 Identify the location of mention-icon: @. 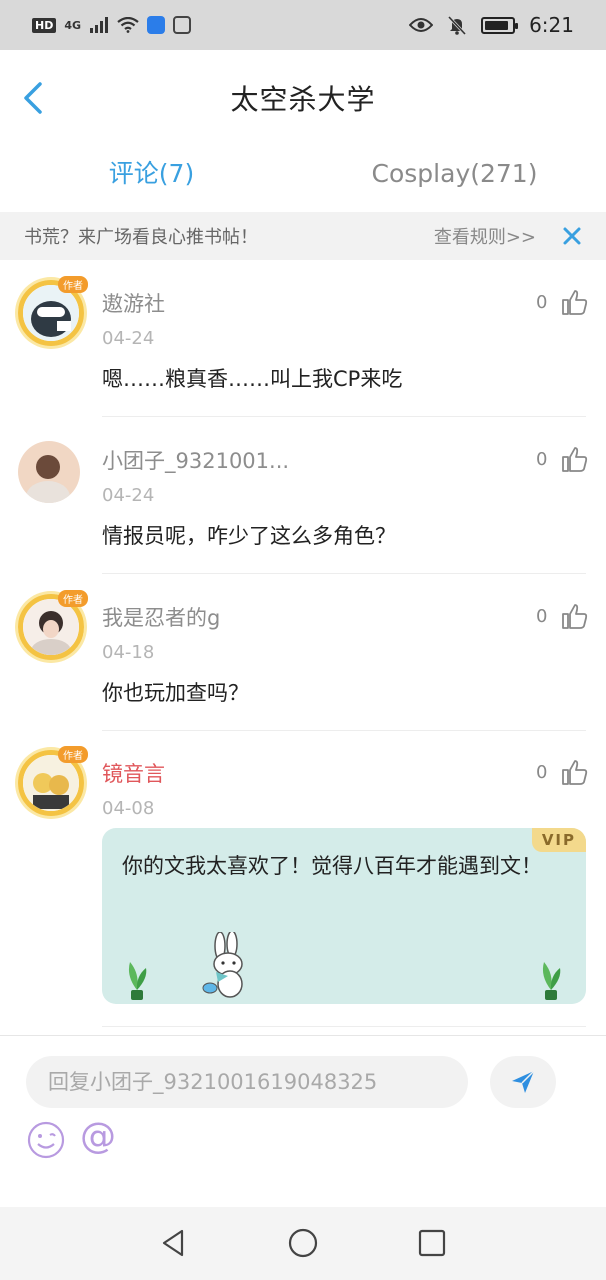
(98, 1136).